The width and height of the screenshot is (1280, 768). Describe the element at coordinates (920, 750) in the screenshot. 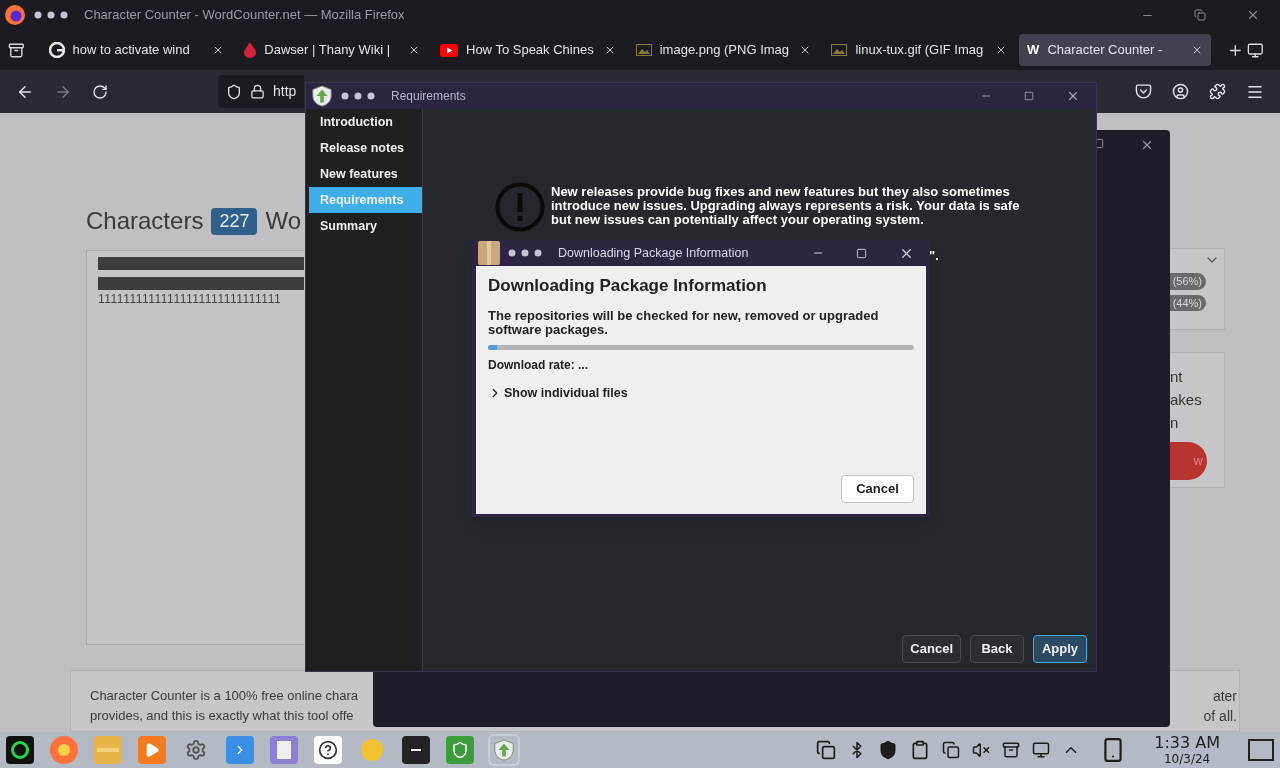

I see `notes-icon` at that location.